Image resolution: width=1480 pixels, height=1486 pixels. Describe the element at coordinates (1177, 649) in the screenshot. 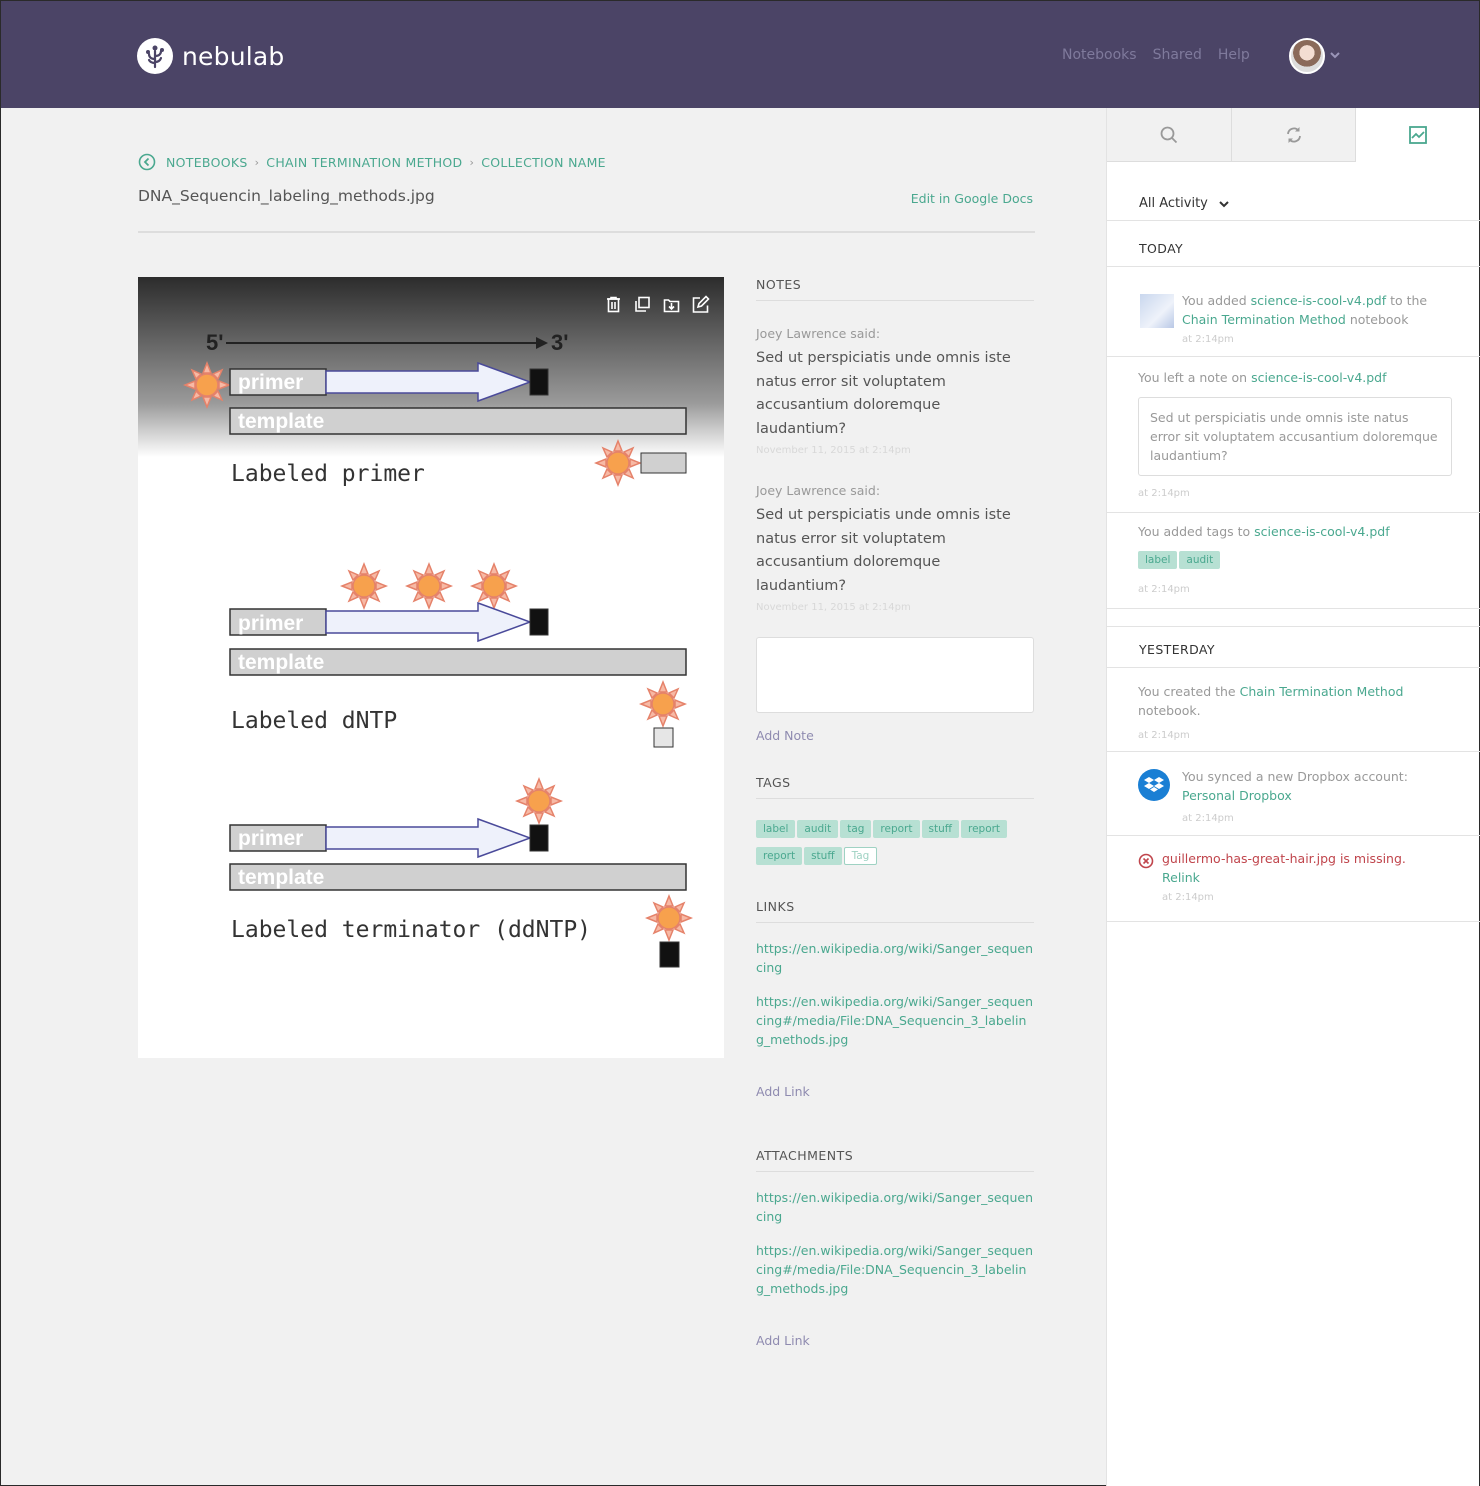

I see `day-heading-yesterday: YESTERDAY` at that location.